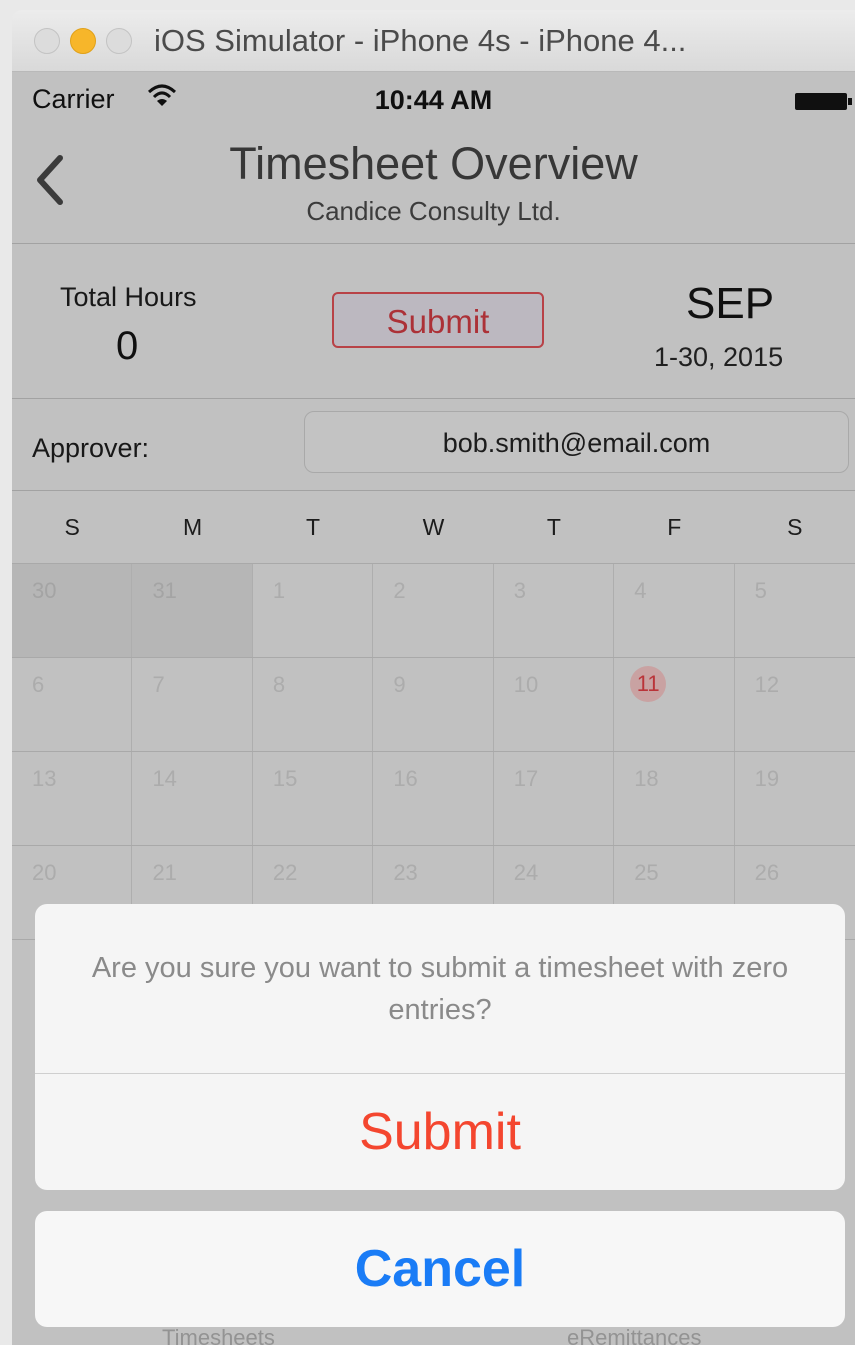 The width and height of the screenshot is (855, 1345). I want to click on cancel-button: Cancel, so click(440, 1269).